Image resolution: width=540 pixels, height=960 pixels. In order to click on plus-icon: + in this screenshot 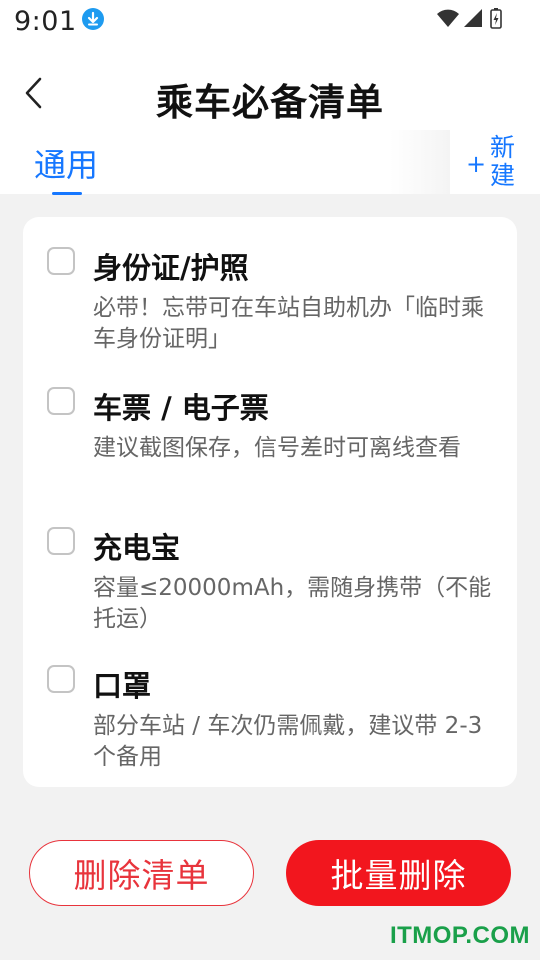, I will do `click(476, 164)`.